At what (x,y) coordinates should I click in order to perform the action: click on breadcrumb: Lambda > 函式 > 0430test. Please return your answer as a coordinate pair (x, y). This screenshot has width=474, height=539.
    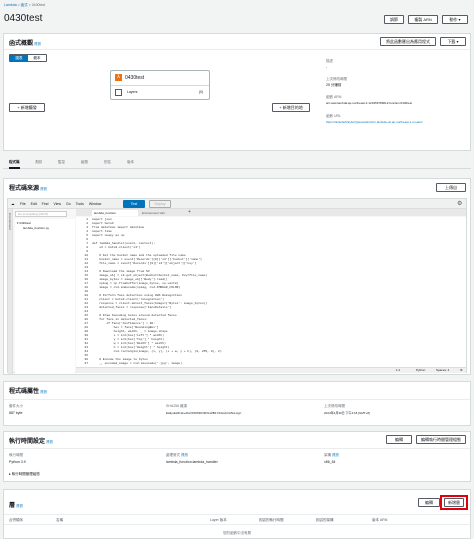
    Looking at the image, I should click on (24, 5).